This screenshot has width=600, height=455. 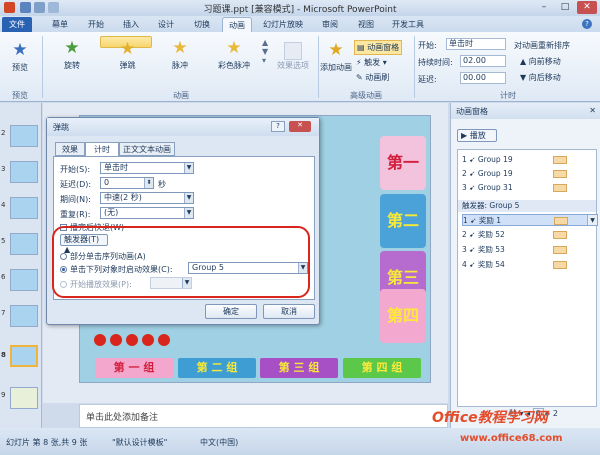 What do you see at coordinates (60, 24) in the screenshot?
I see `tab-menu: 幕单` at bounding box center [60, 24].